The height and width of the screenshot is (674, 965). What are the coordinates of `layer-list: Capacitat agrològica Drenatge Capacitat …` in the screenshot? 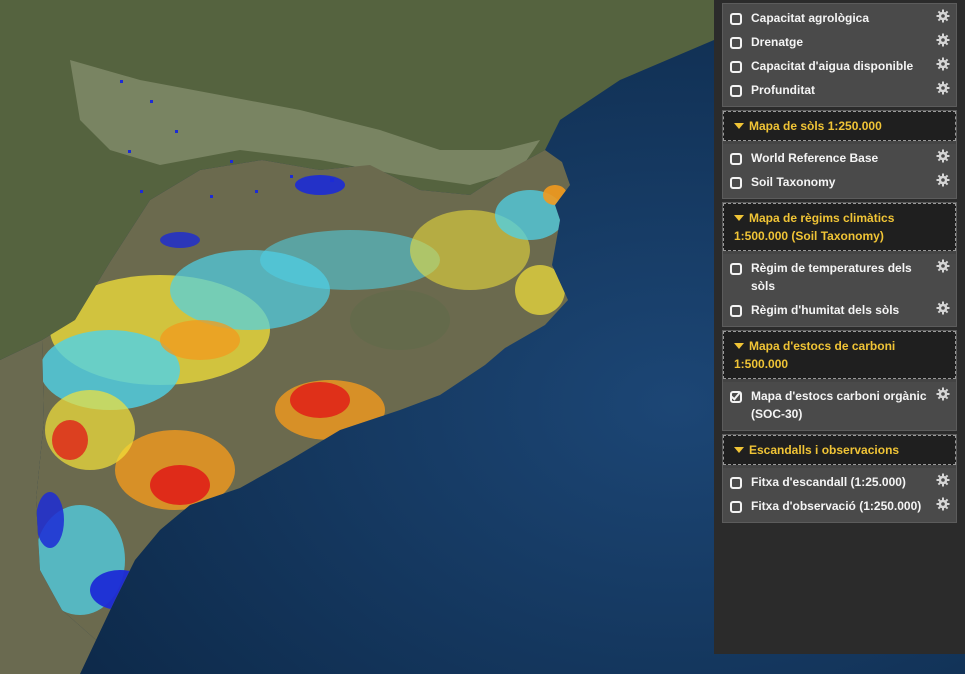 It's located at (839, 55).